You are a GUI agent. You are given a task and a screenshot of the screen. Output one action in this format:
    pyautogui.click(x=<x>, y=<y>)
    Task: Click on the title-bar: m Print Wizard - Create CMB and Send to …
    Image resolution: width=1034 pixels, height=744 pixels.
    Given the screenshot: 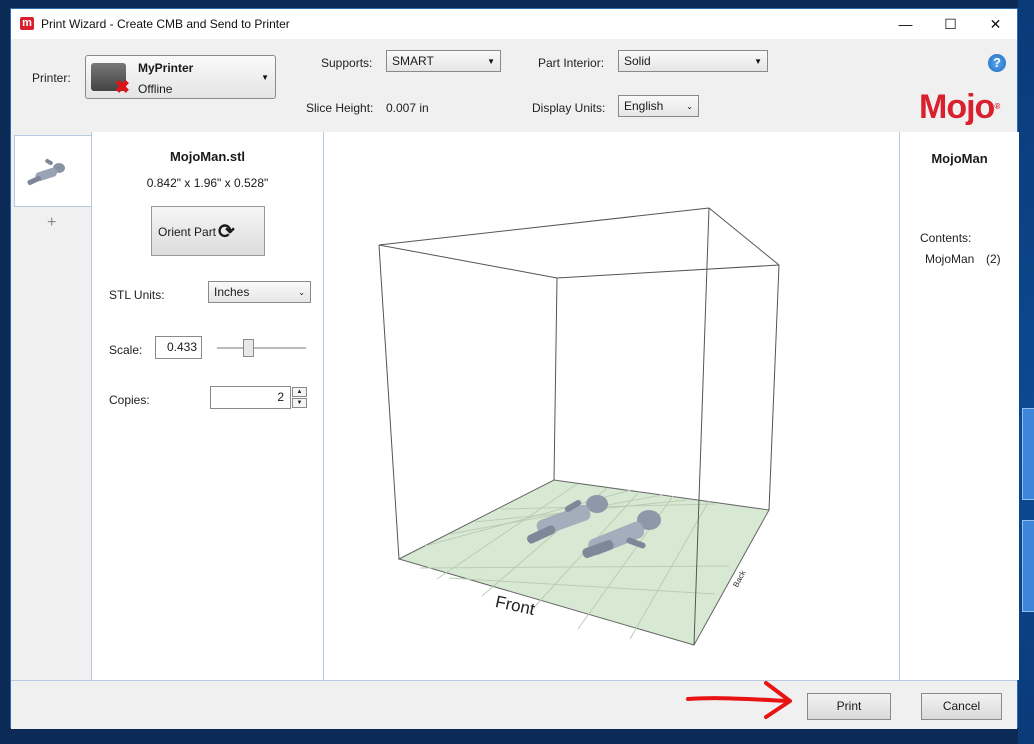 What is the action you would take?
    pyautogui.click(x=514, y=24)
    